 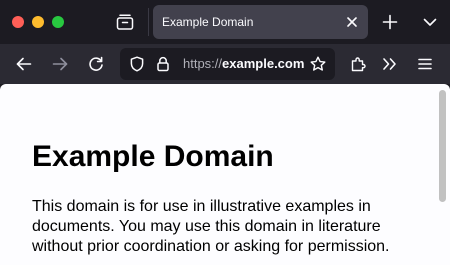 I want to click on window-minimize-button, so click(x=38, y=22).